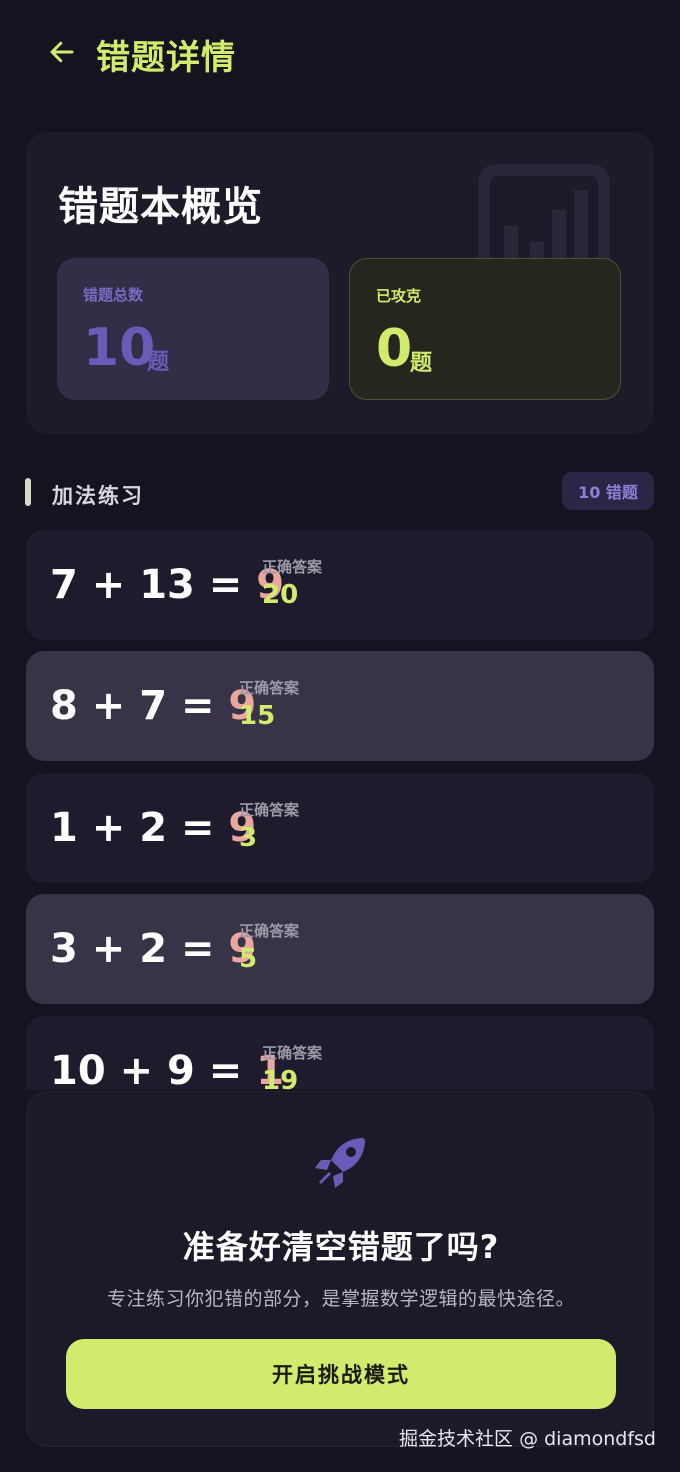 The image size is (680, 1472). I want to click on equation: 8 + 7 = 9, so click(153, 706).